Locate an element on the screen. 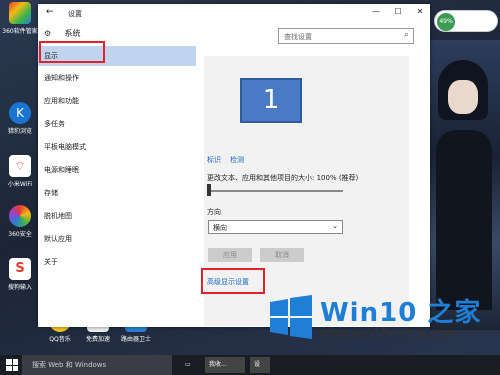  desktop-icon-360-safe: 360安全 is located at coordinates (20, 221).